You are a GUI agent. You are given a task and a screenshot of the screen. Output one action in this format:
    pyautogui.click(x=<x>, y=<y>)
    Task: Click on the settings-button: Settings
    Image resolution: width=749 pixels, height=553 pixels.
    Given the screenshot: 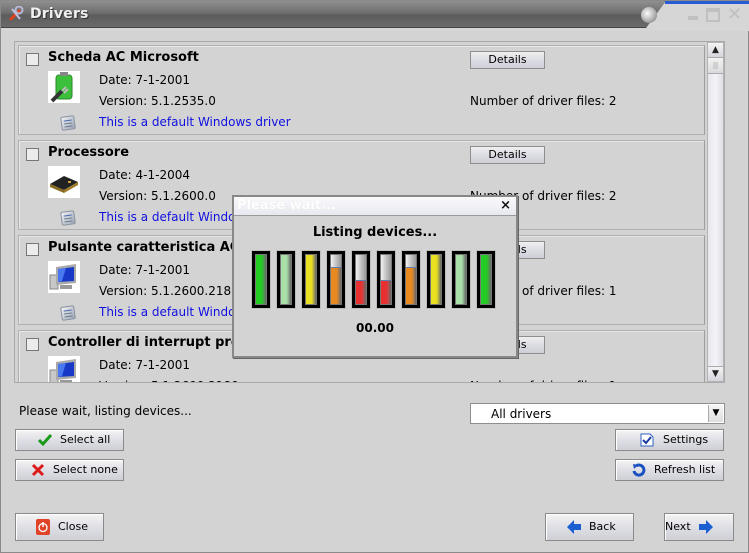 What is the action you would take?
    pyautogui.click(x=669, y=440)
    